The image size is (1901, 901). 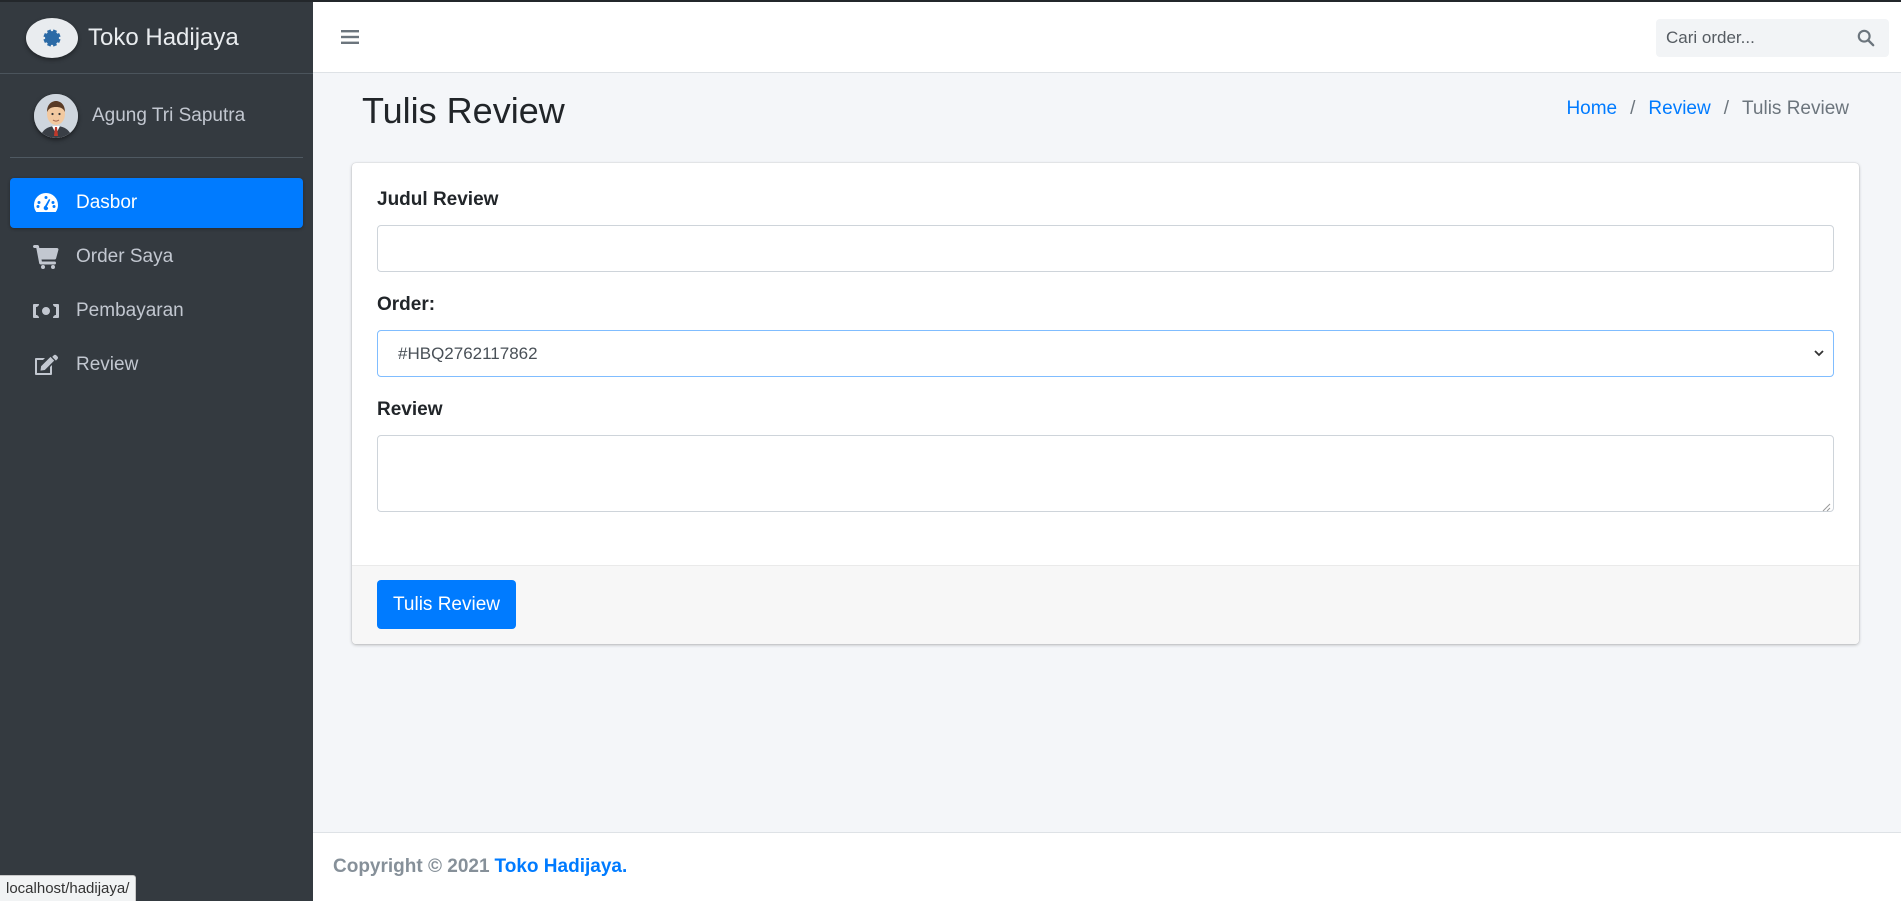 What do you see at coordinates (68, 888) in the screenshot?
I see `status-bar-url: localhost/hadijaya/` at bounding box center [68, 888].